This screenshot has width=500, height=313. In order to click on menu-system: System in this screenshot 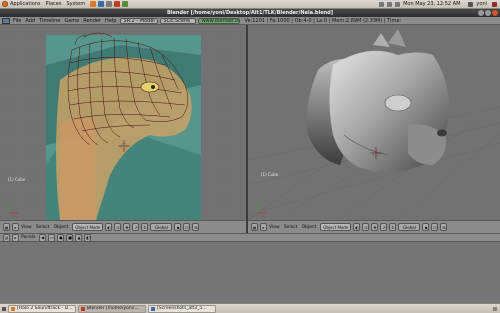, I will do `click(75, 4)`.